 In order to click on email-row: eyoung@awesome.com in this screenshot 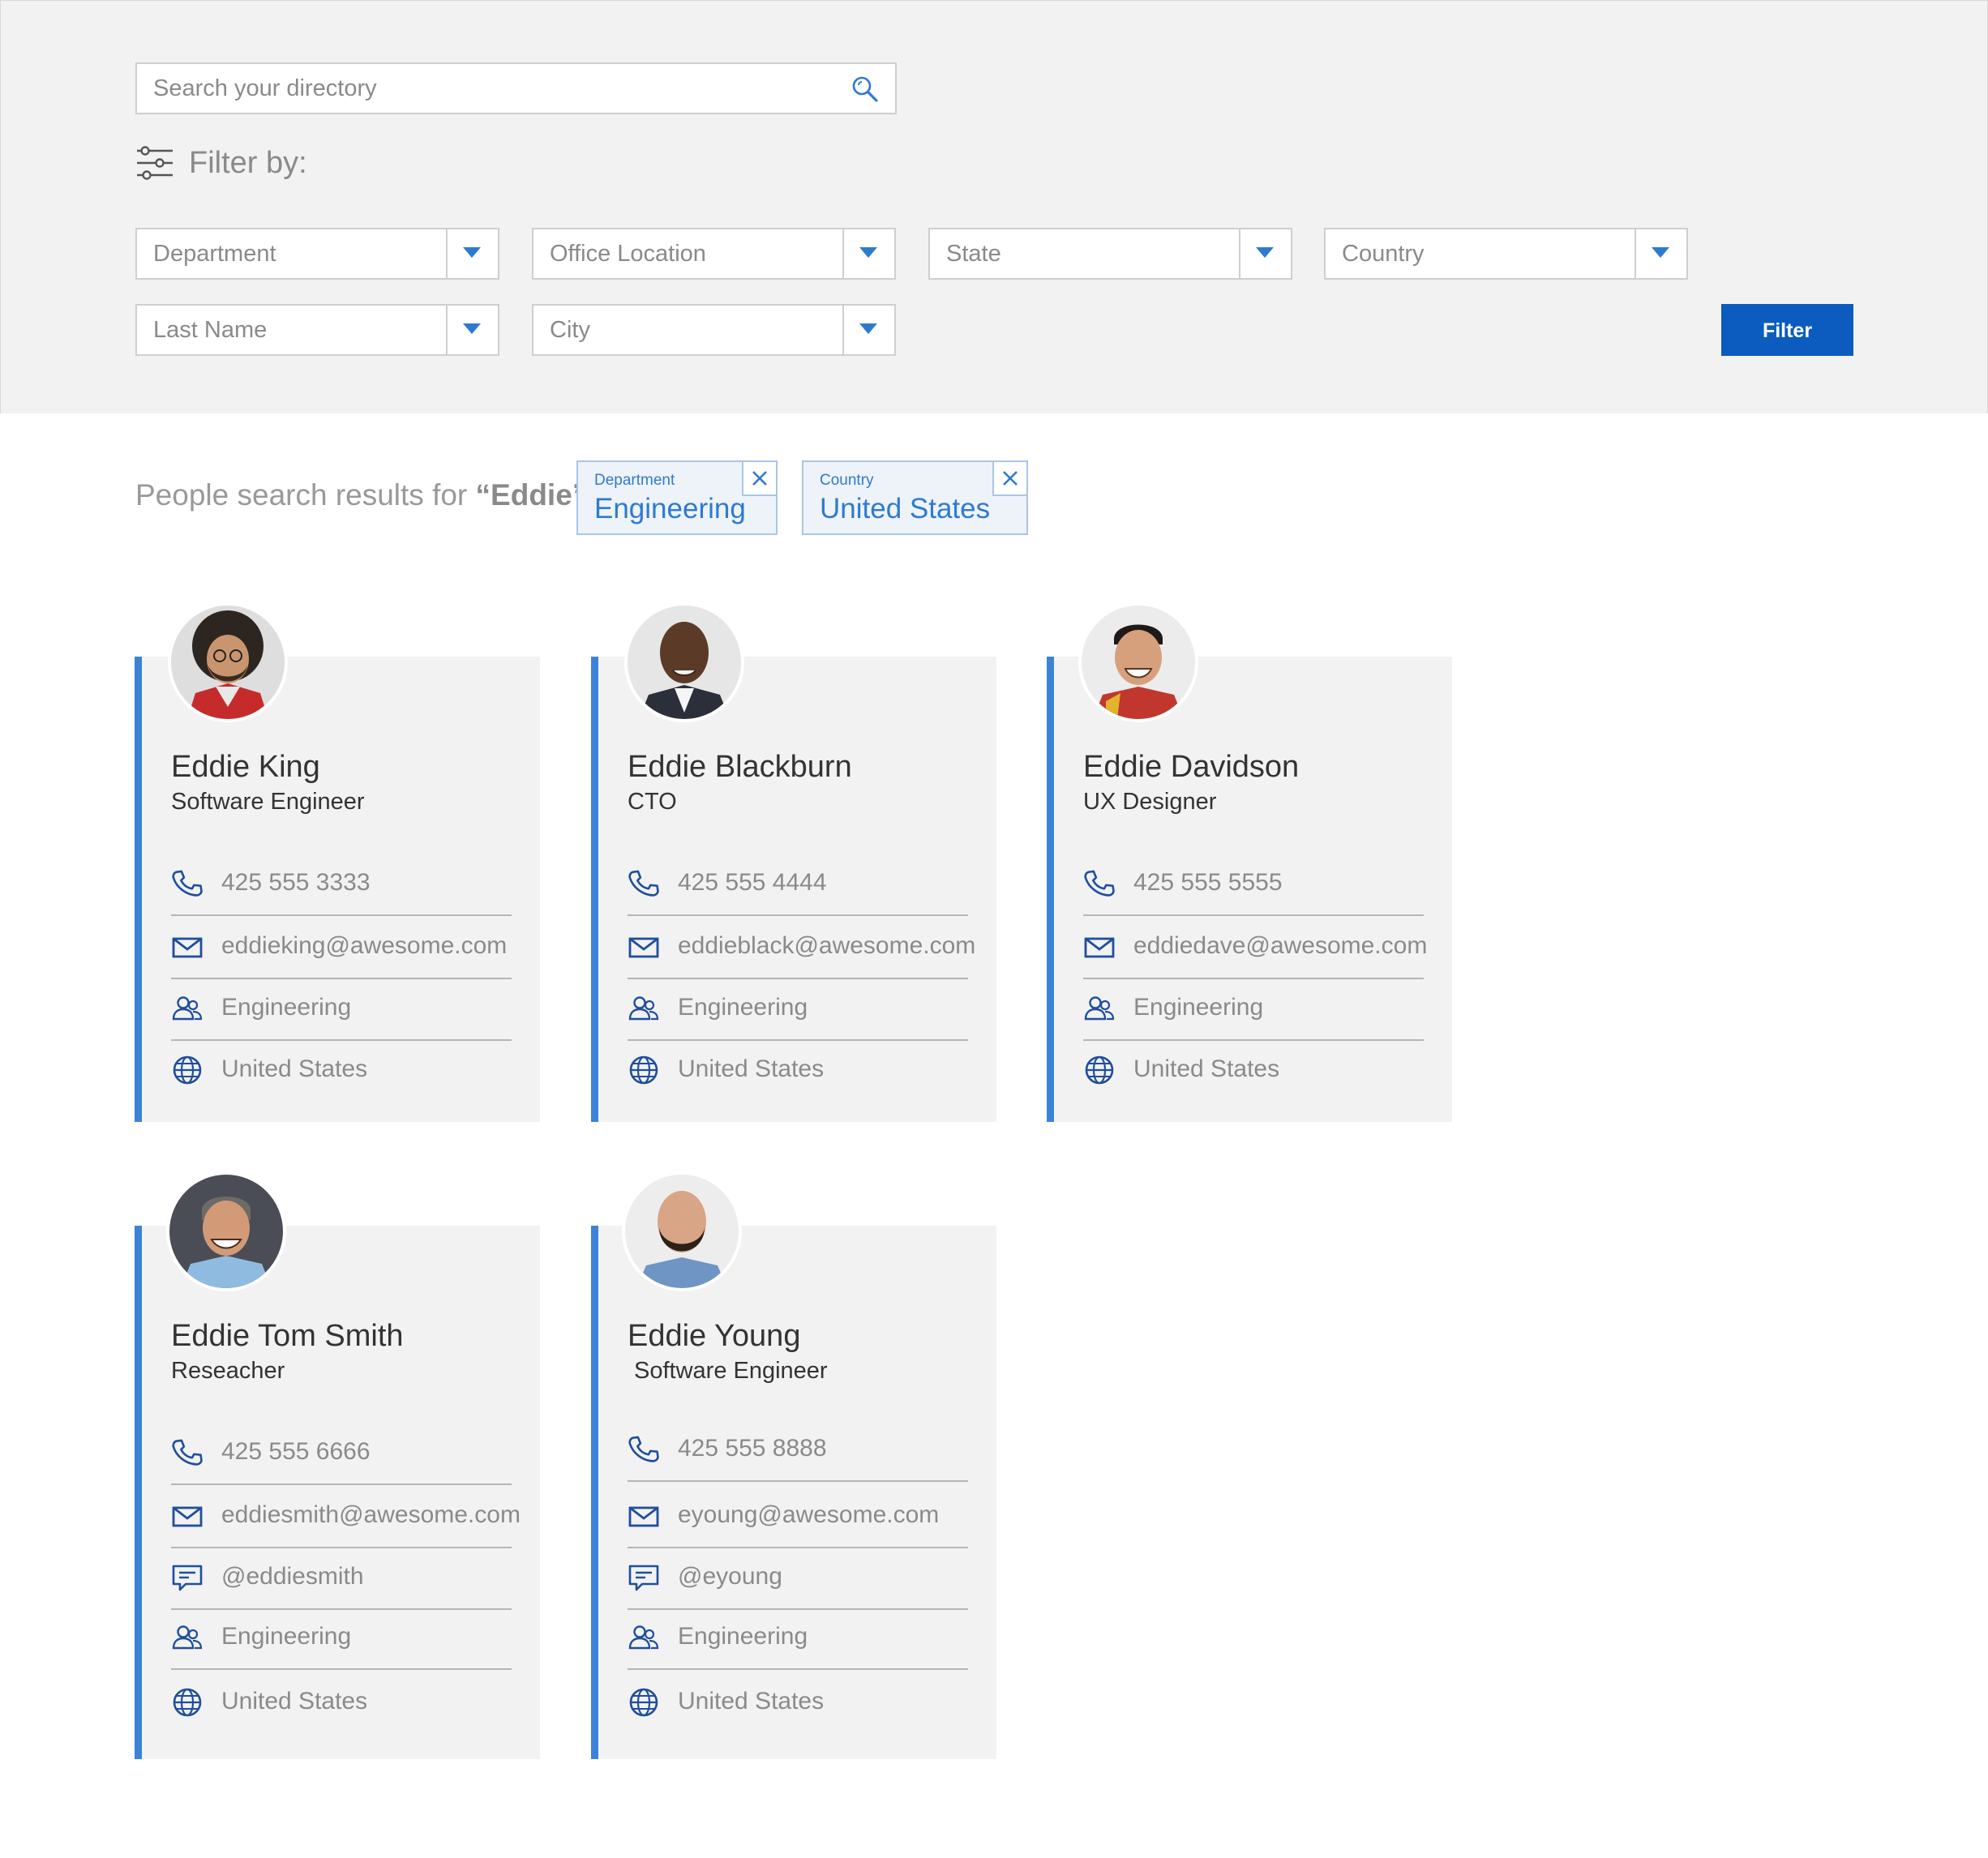, I will do `click(798, 1516)`.